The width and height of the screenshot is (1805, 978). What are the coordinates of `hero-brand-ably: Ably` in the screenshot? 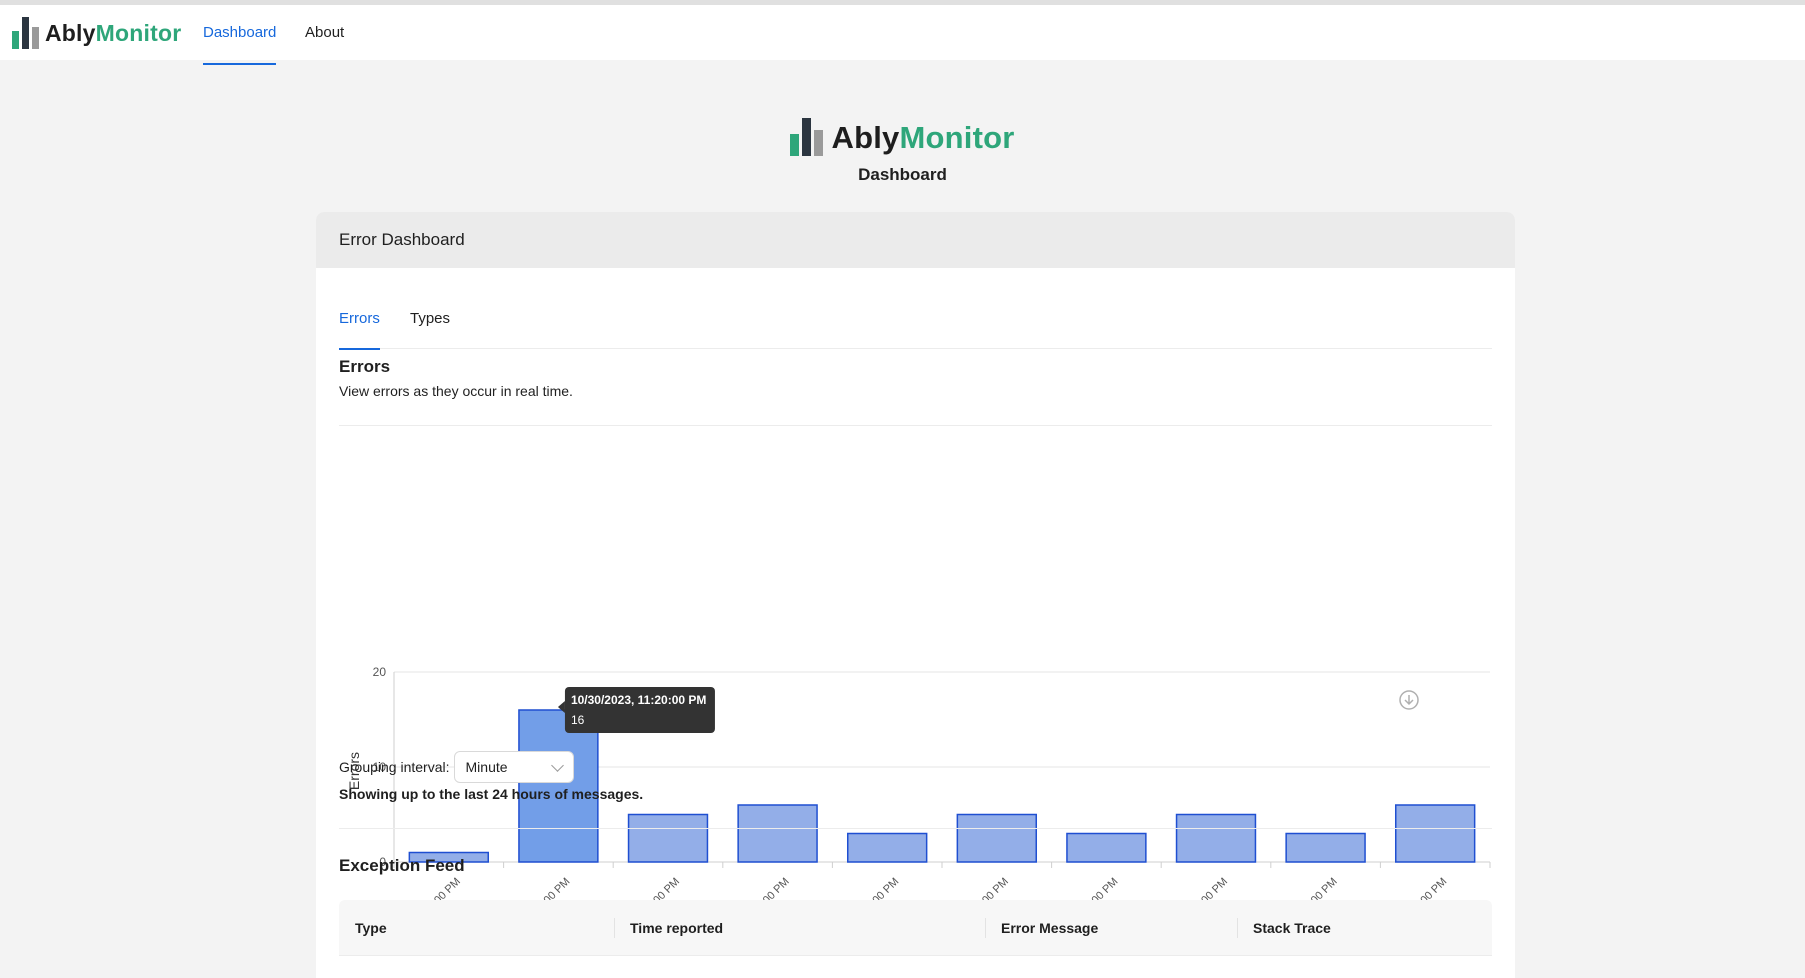 It's located at (865, 137).